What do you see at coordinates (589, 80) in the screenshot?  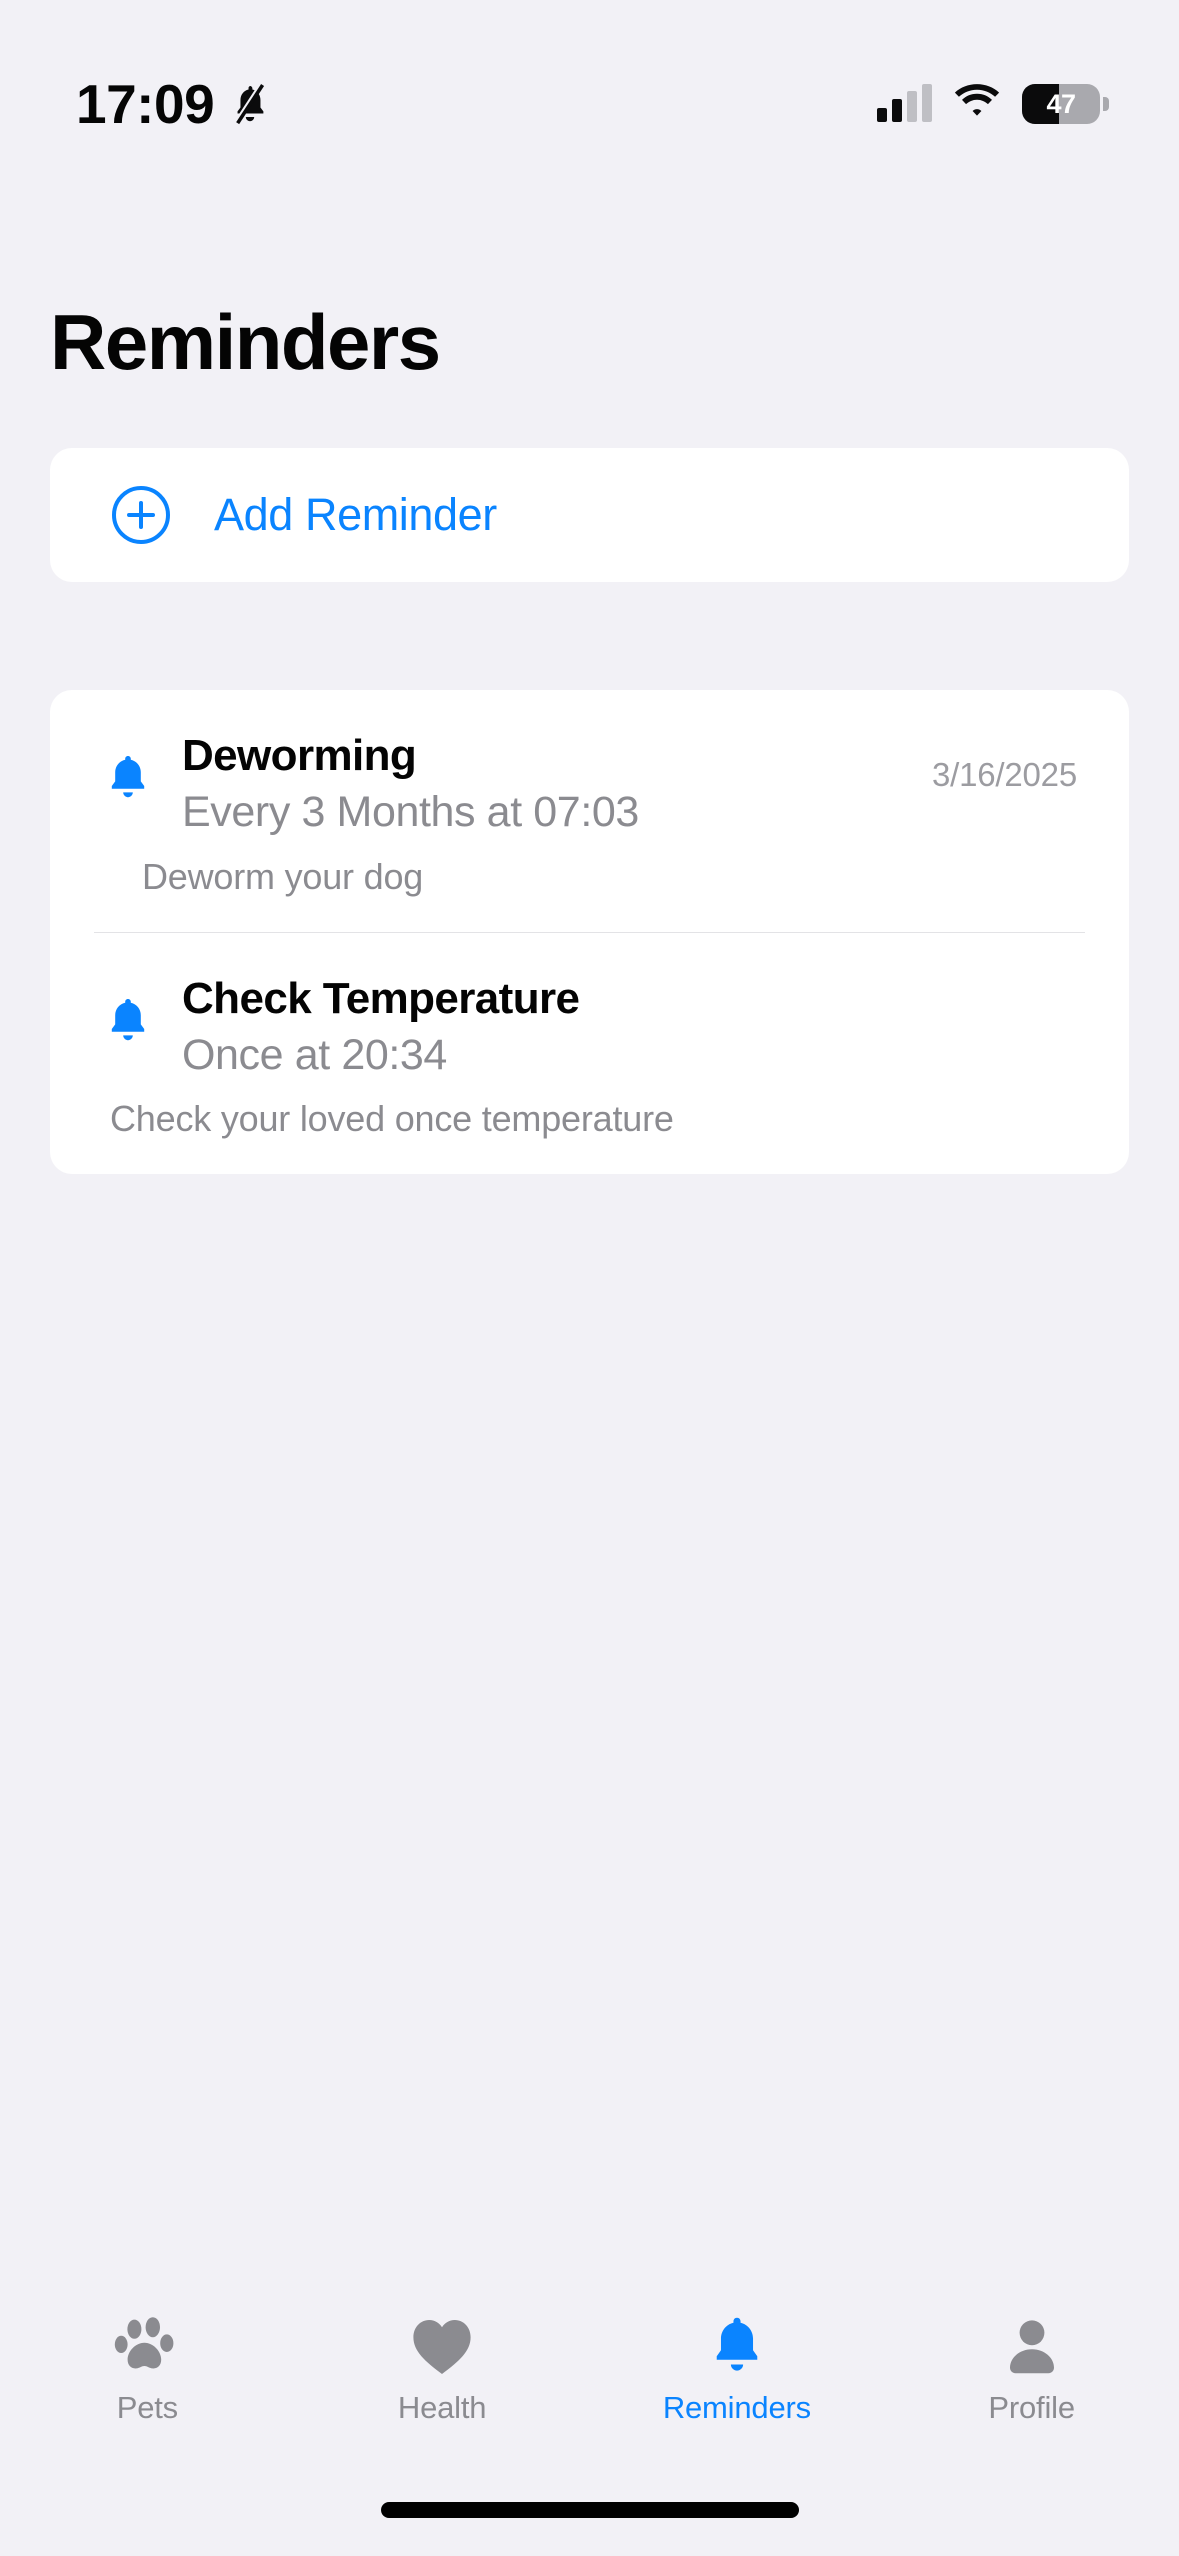 I see `status-bar: 17:09 47` at bounding box center [589, 80].